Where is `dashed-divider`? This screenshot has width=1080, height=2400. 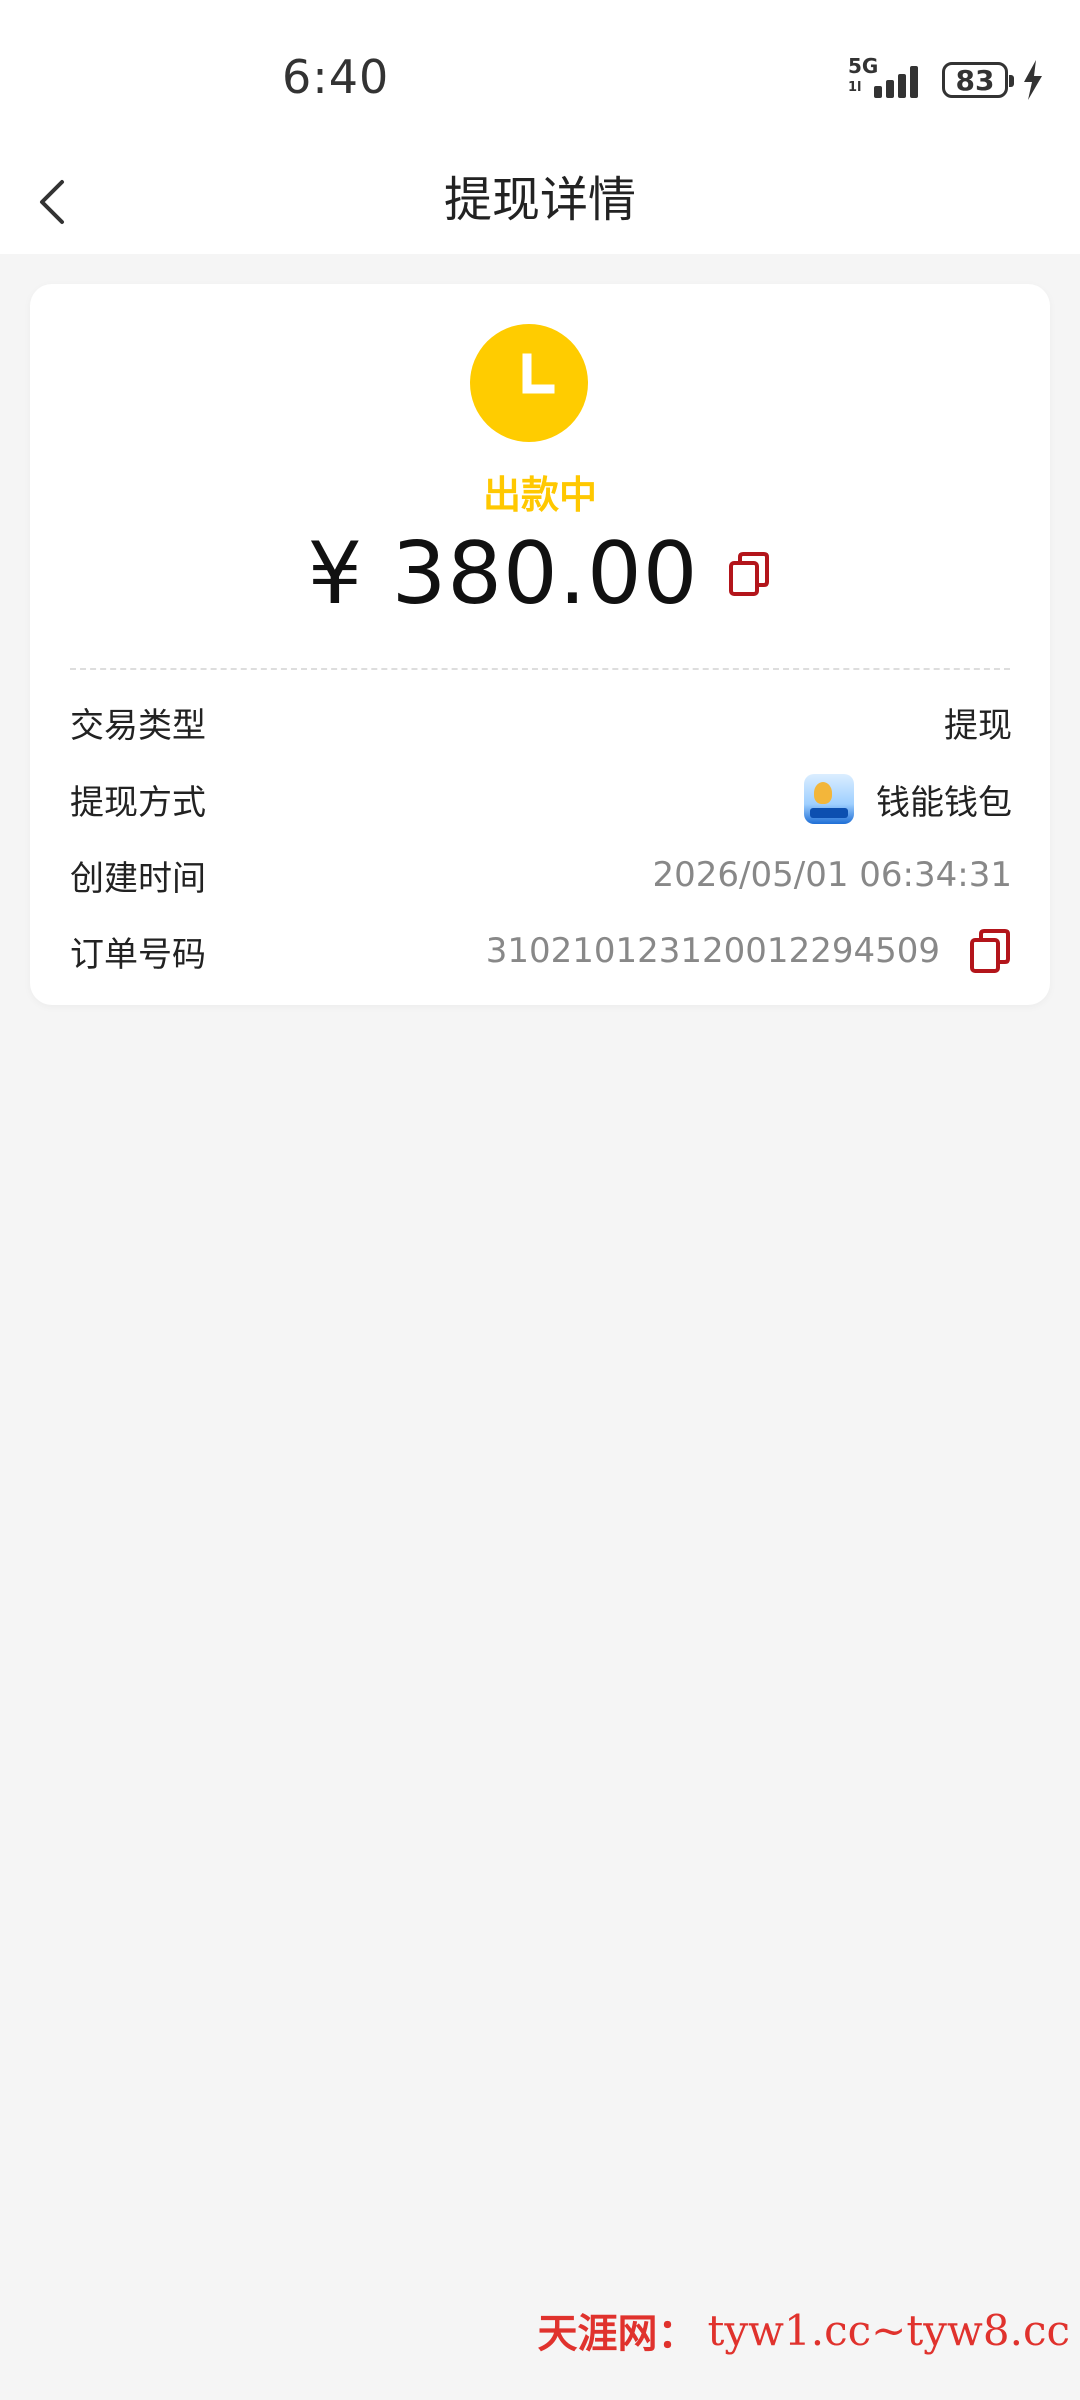 dashed-divider is located at coordinates (540, 669).